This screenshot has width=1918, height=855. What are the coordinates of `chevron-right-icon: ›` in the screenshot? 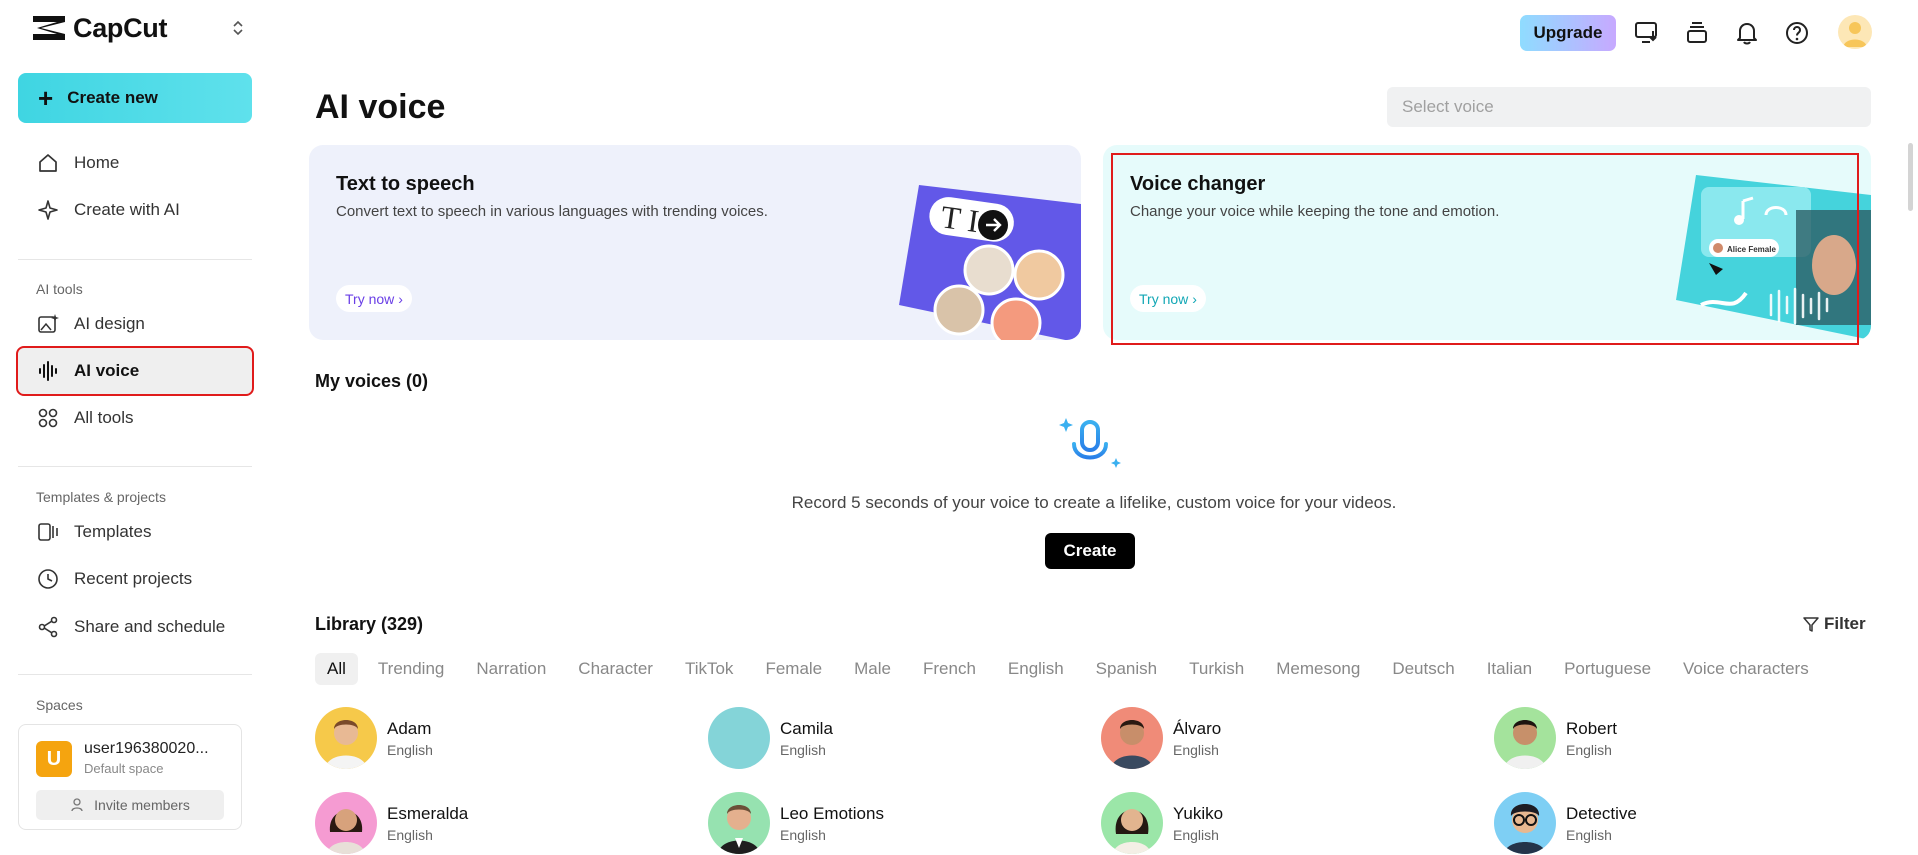 It's located at (400, 298).